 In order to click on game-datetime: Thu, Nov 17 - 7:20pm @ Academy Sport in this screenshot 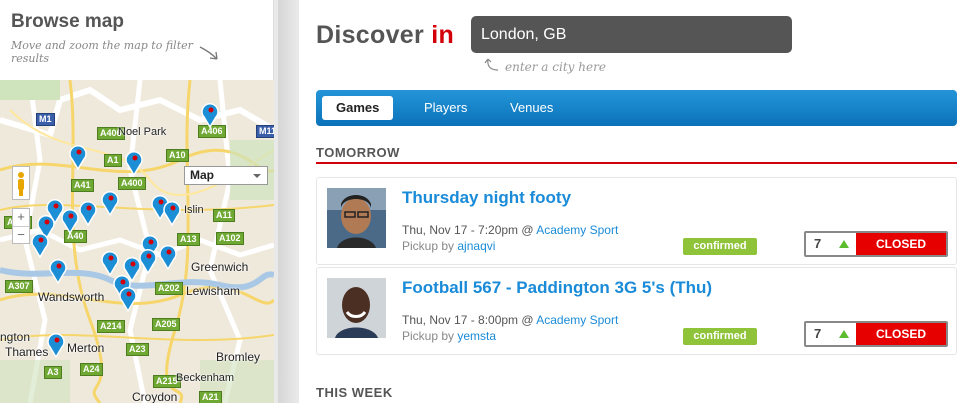, I will do `click(510, 230)`.